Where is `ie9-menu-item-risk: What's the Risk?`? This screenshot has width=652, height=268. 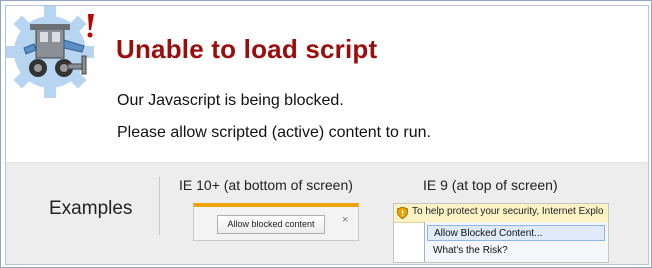 ie9-menu-item-risk: What's the Risk? is located at coordinates (470, 250).